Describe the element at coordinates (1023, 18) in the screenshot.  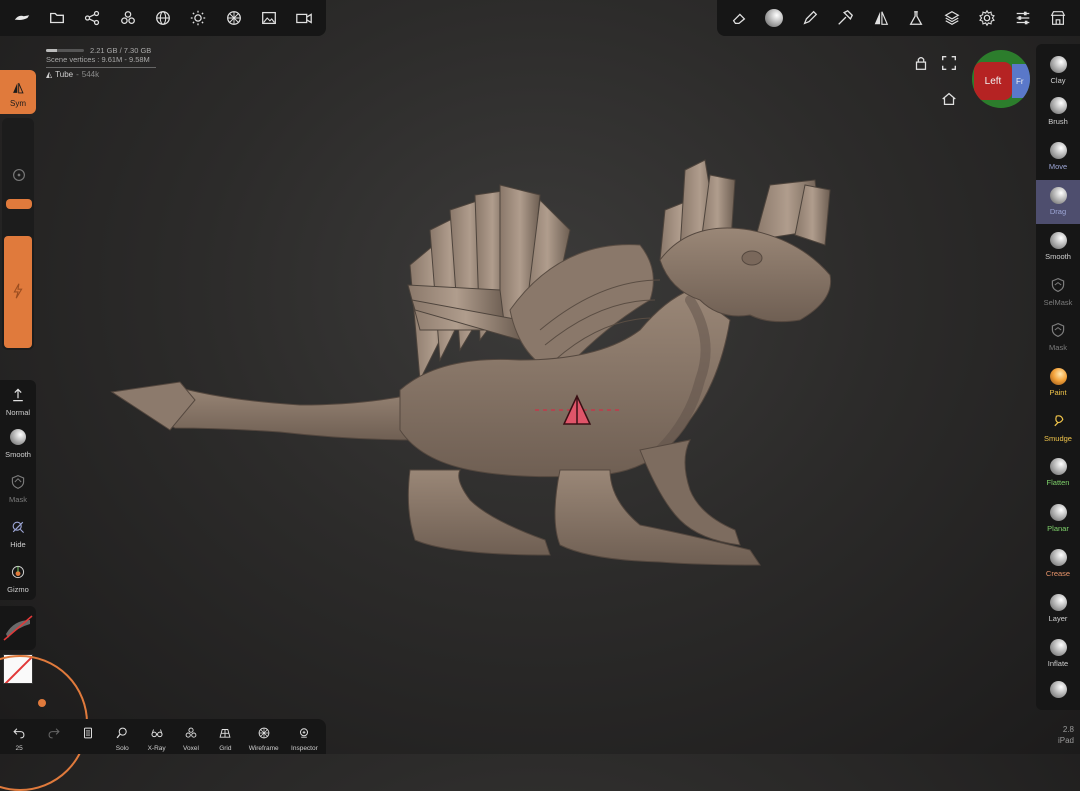
I see `sliders-icon` at that location.